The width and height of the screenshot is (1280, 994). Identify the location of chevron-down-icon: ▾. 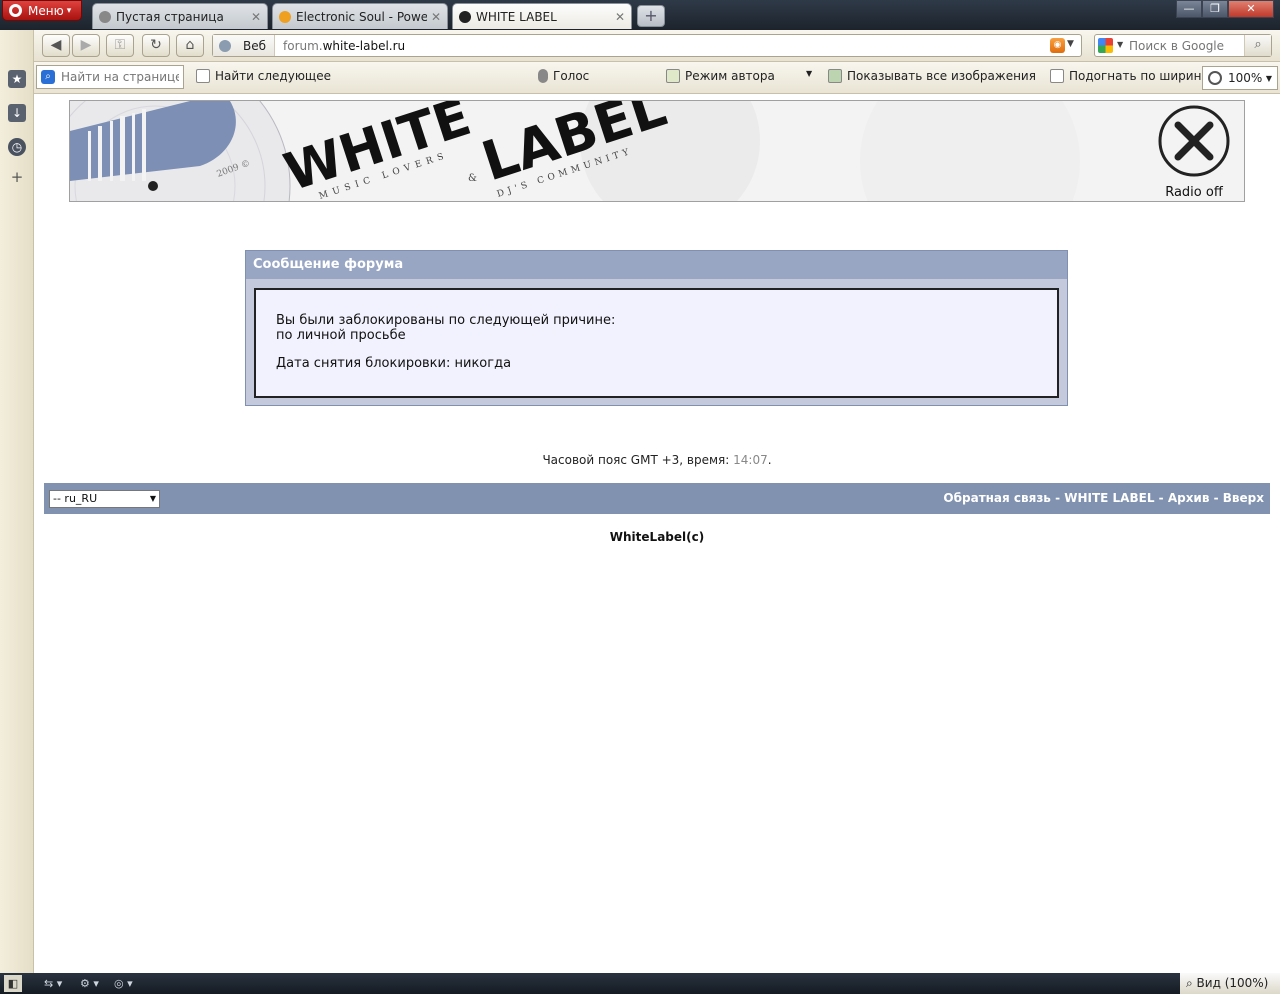
(69, 10).